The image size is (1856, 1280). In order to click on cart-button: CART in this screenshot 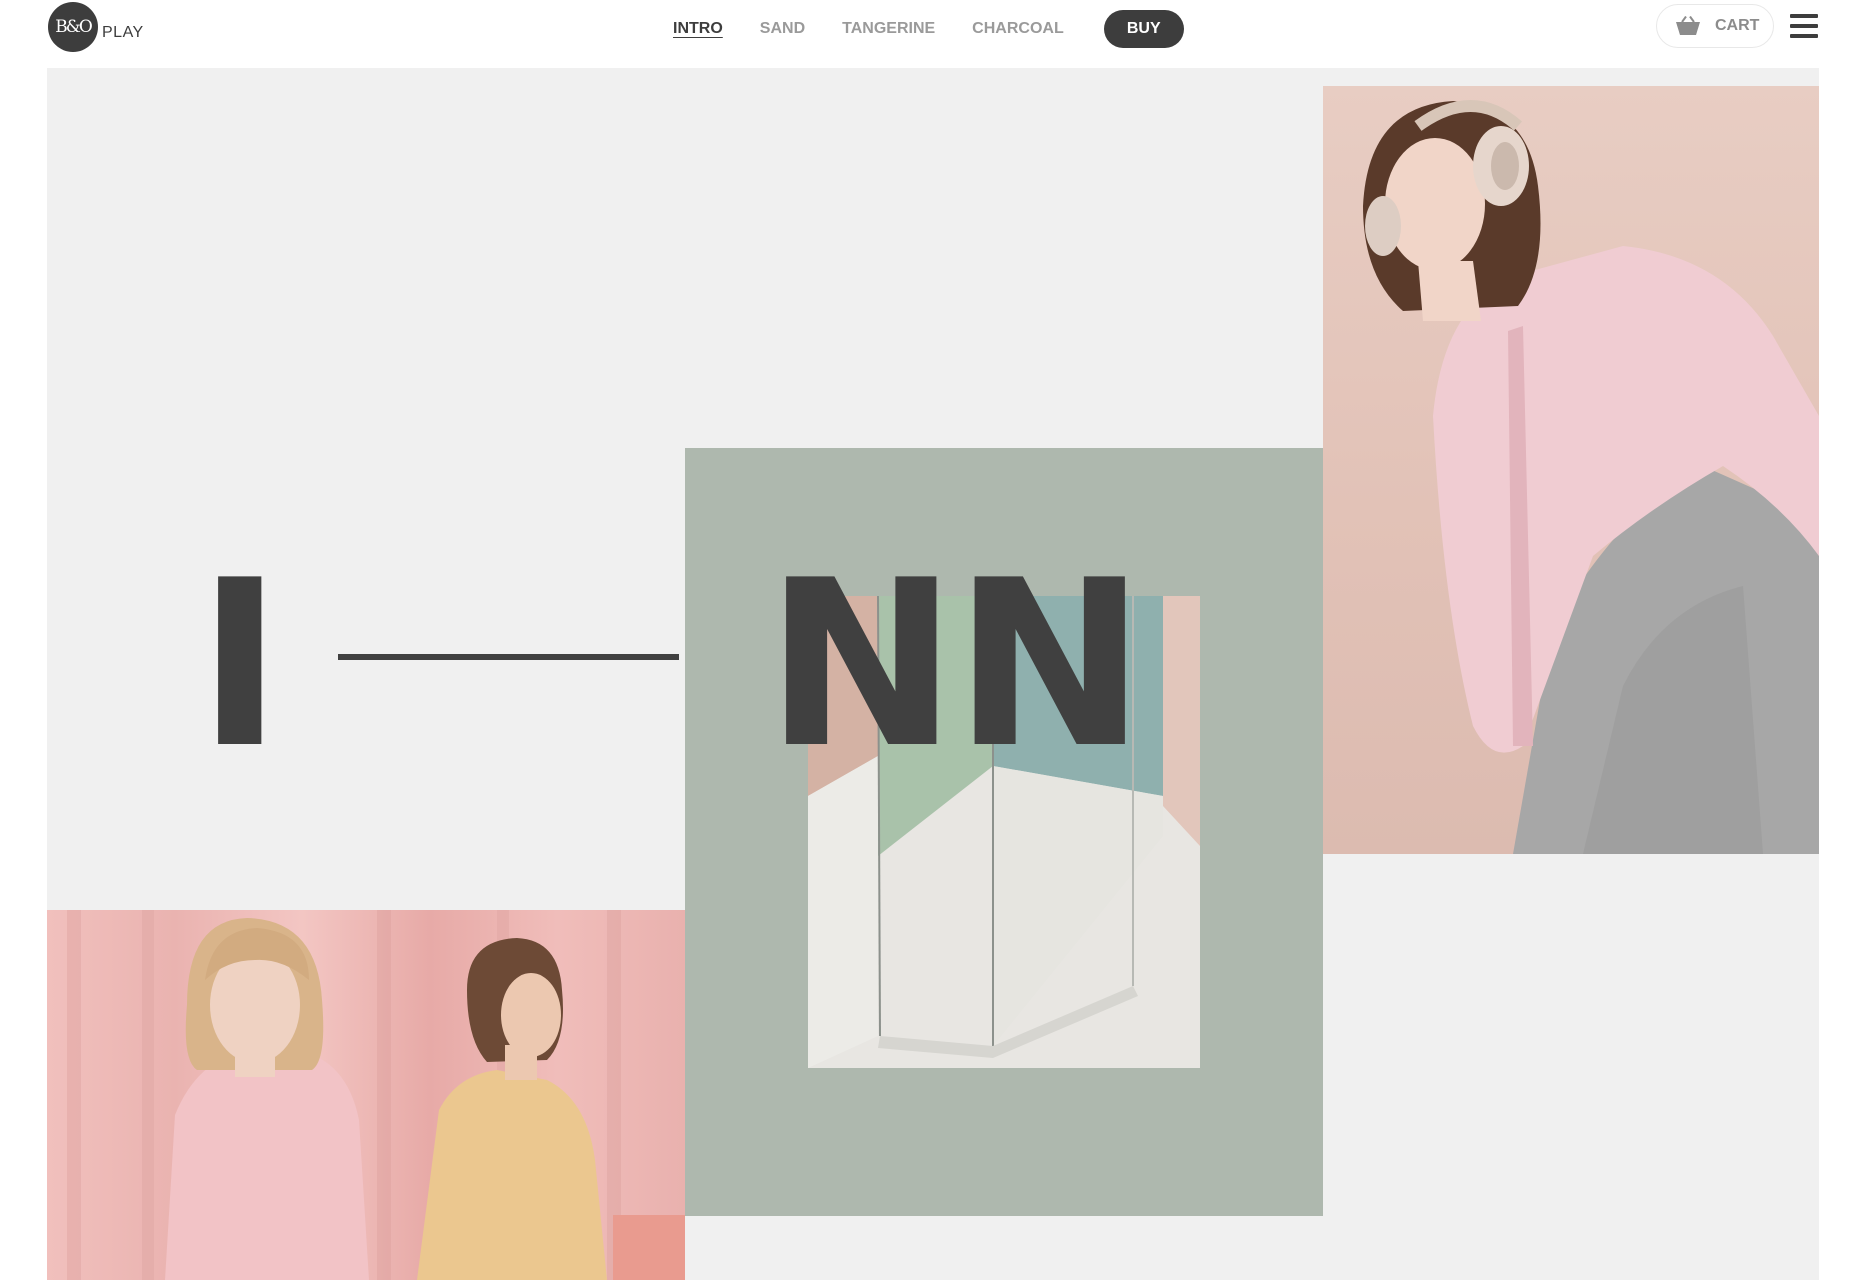, I will do `click(1715, 26)`.